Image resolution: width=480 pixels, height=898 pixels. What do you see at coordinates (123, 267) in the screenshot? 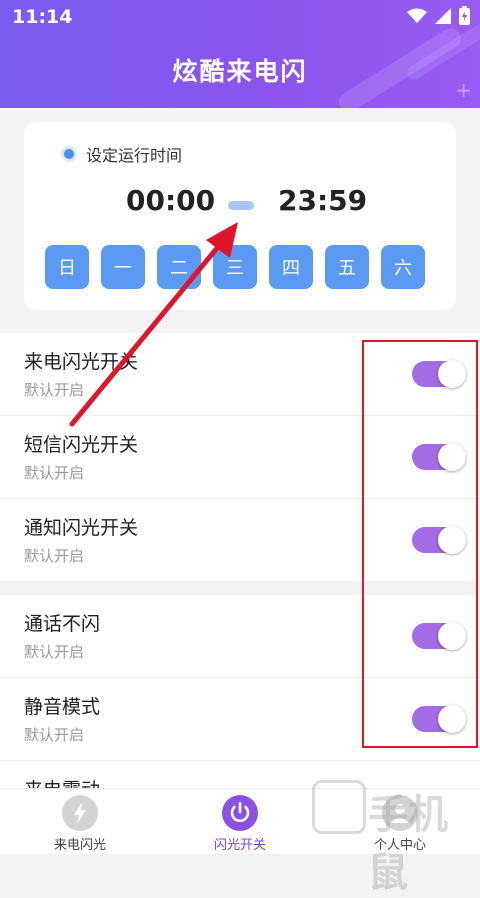
I see `day-mon: 一` at bounding box center [123, 267].